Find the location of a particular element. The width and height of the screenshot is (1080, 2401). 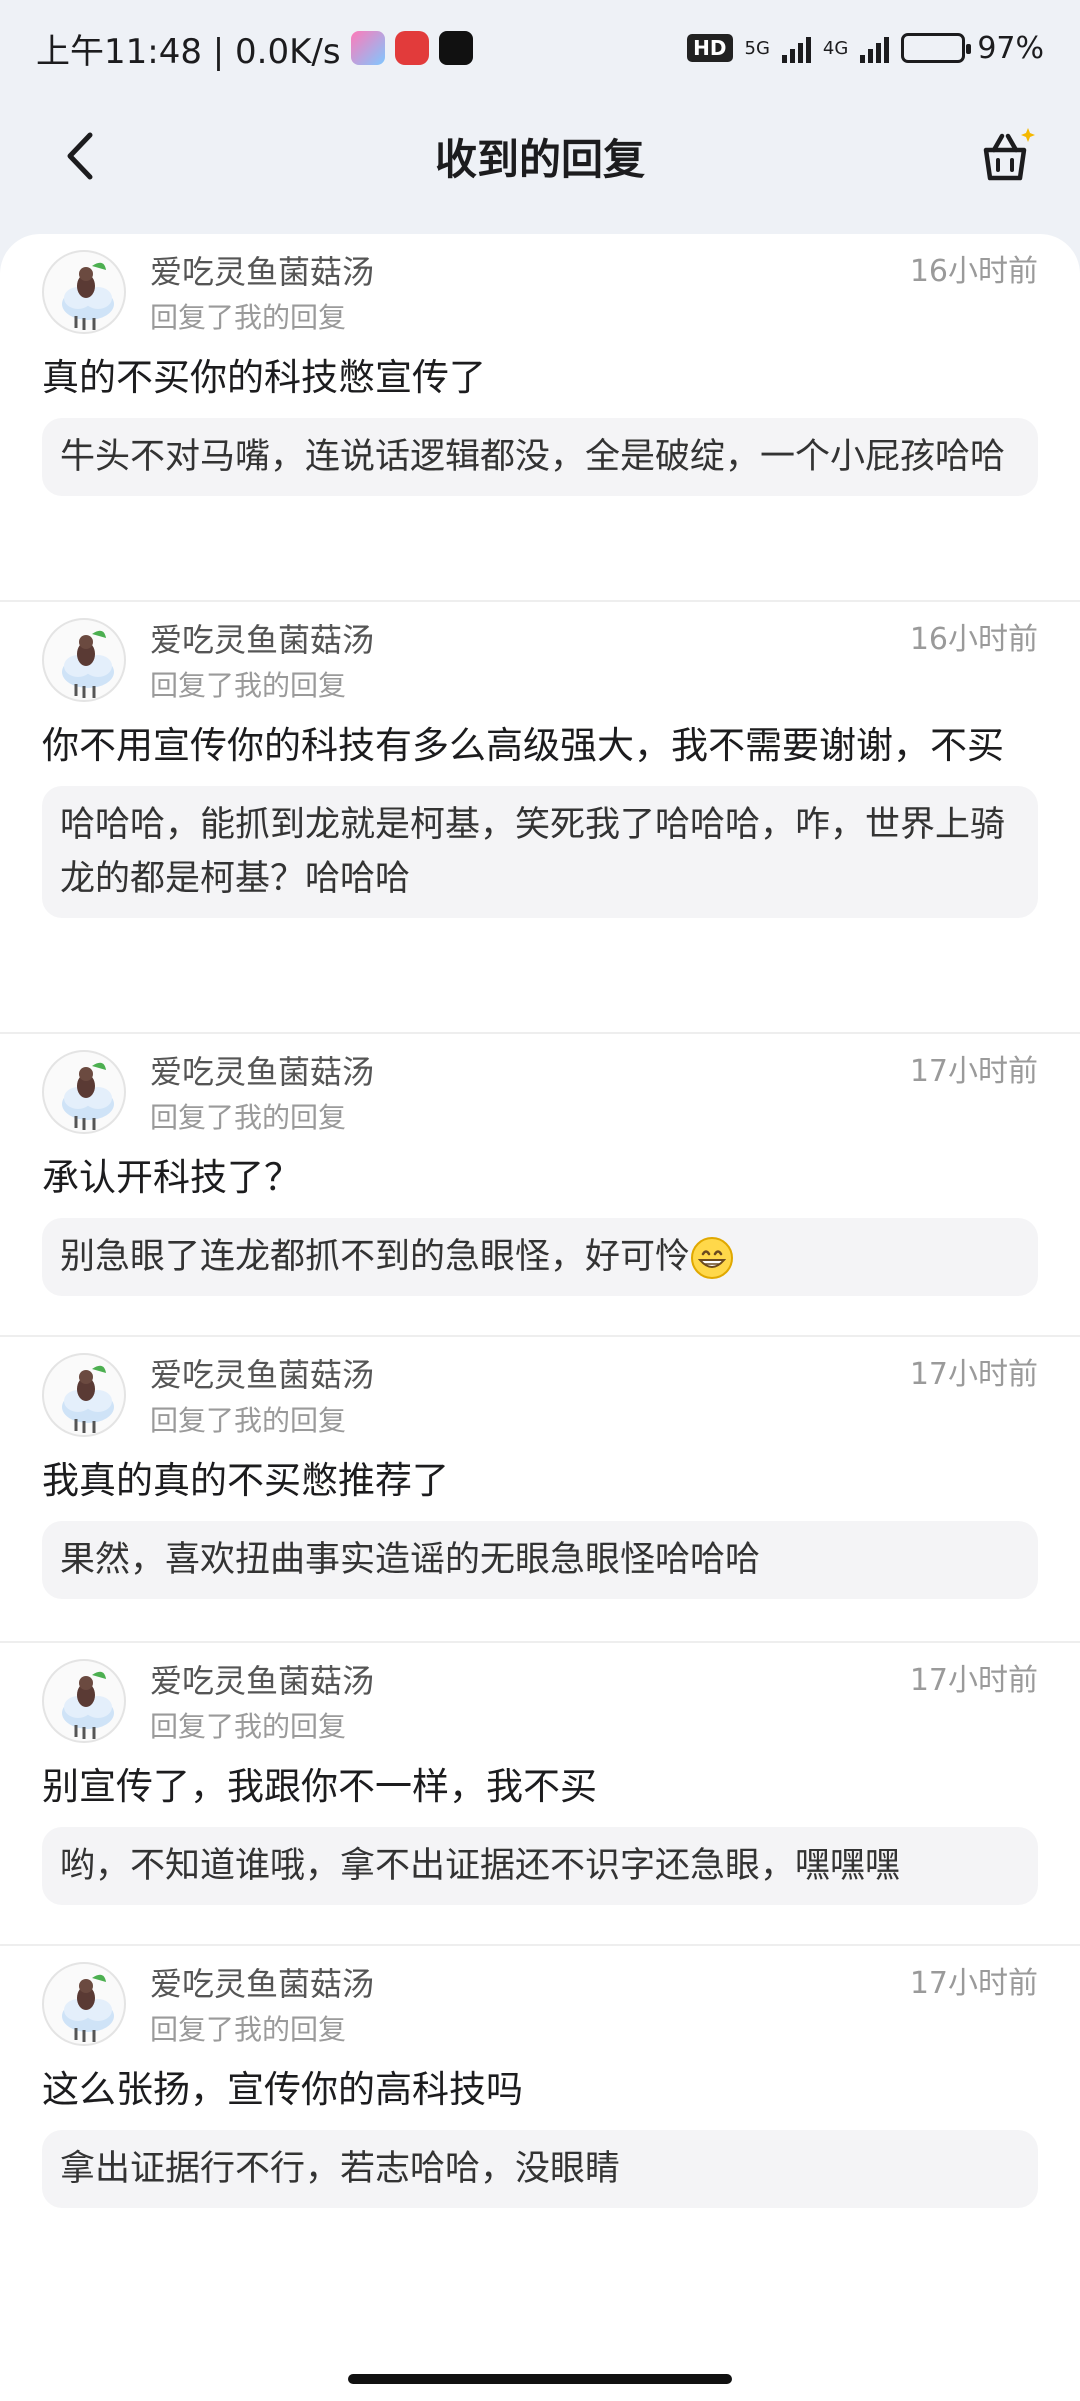

quoted-comment: 哈哈哈，能抓到龙就是柯基，笑死我了哈哈哈，咋，世界上骑龙的都是柯基？哈哈哈 is located at coordinates (540, 852).